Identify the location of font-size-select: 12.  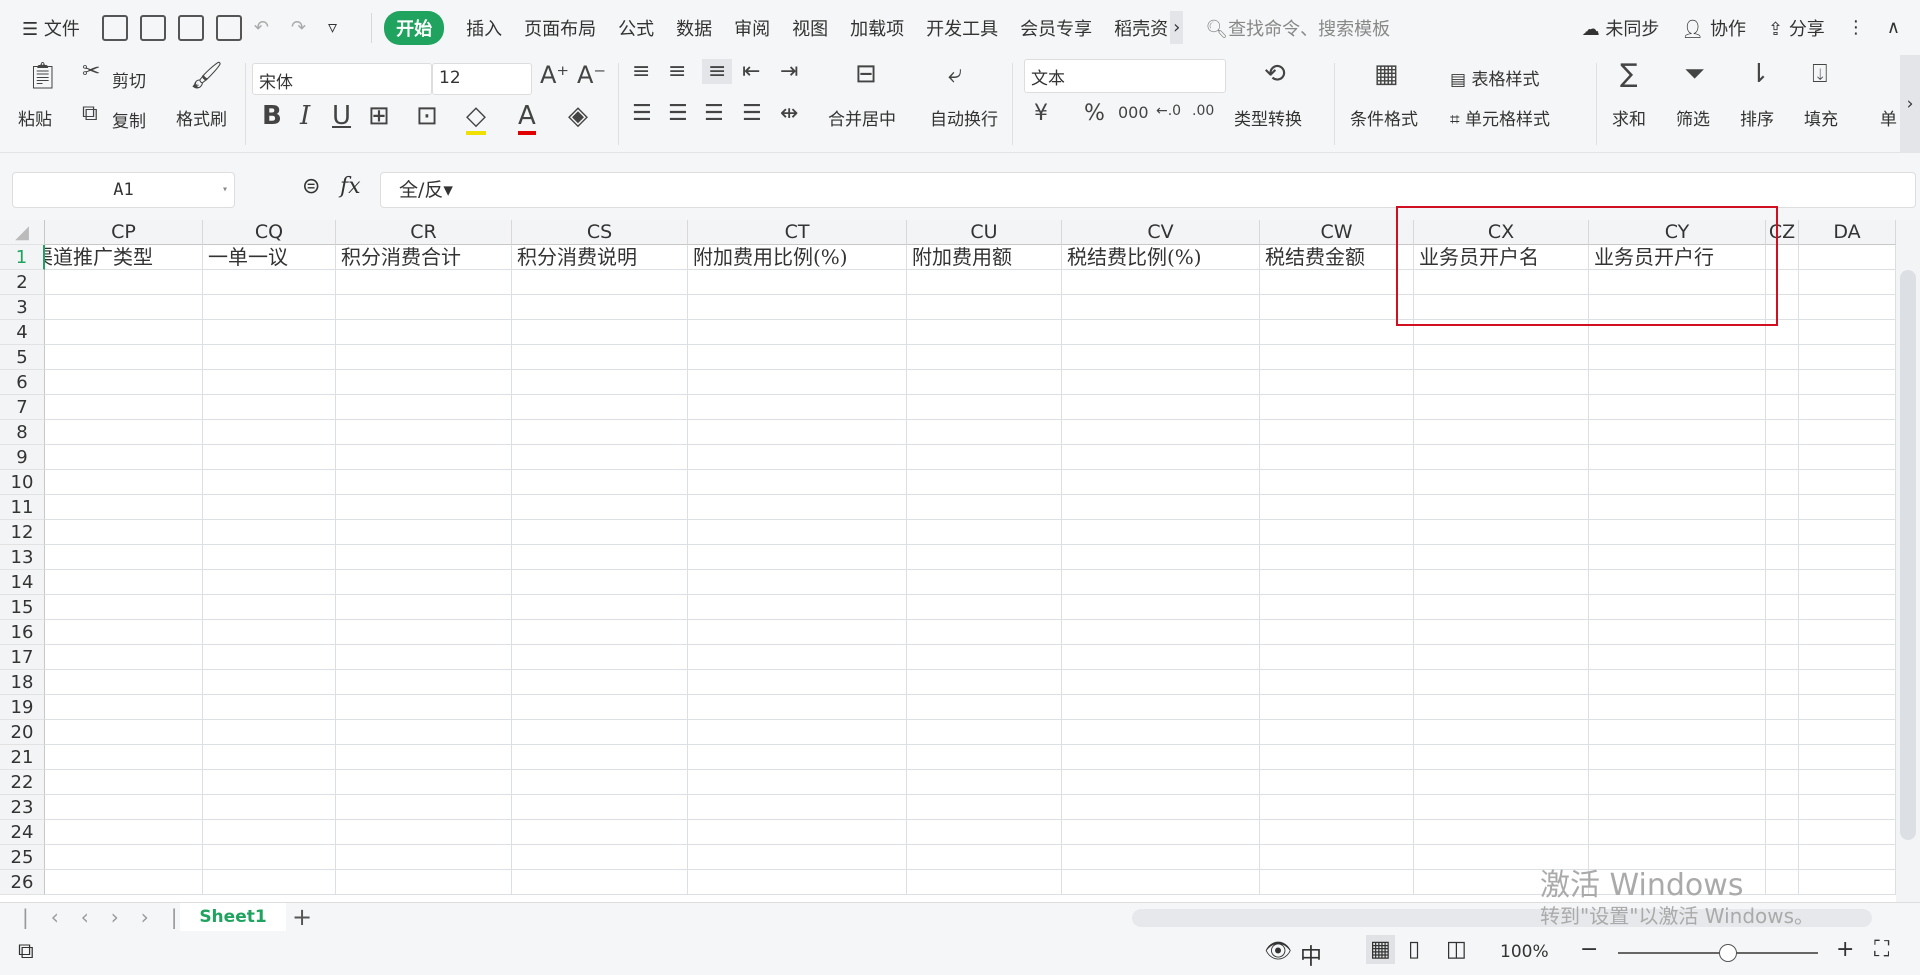
(482, 79).